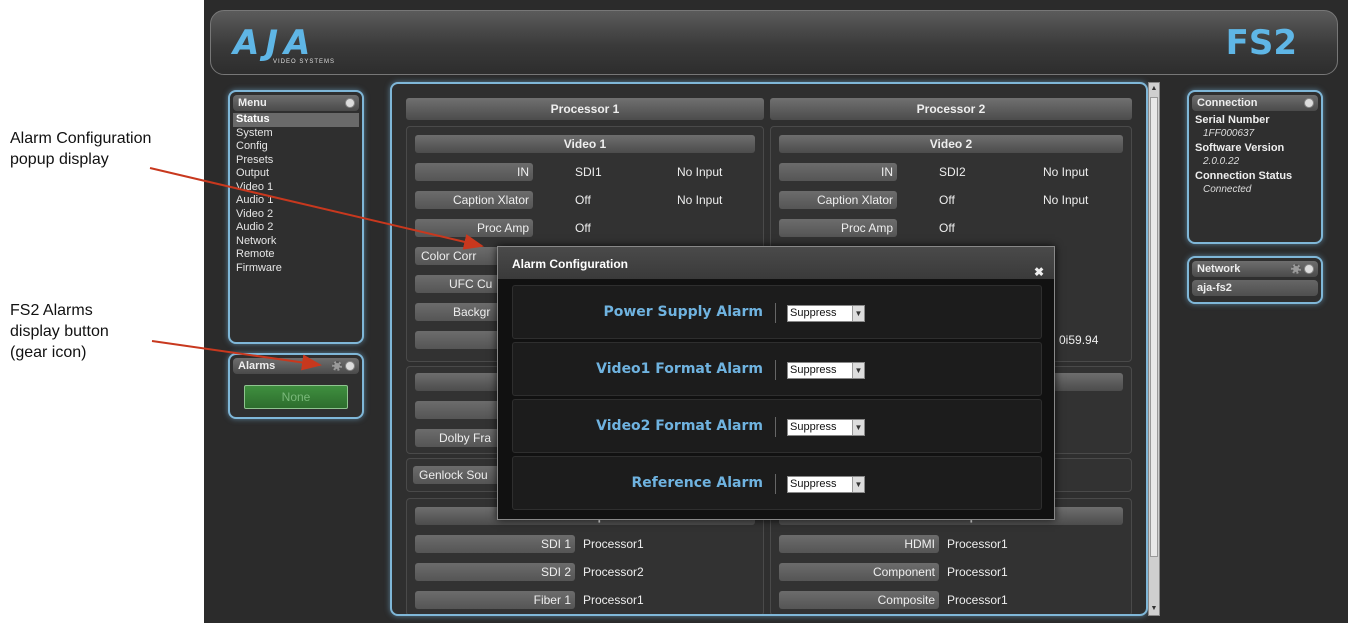 The width and height of the screenshot is (1348, 623). What do you see at coordinates (316, 269) in the screenshot?
I see `annotation-arrows` at bounding box center [316, 269].